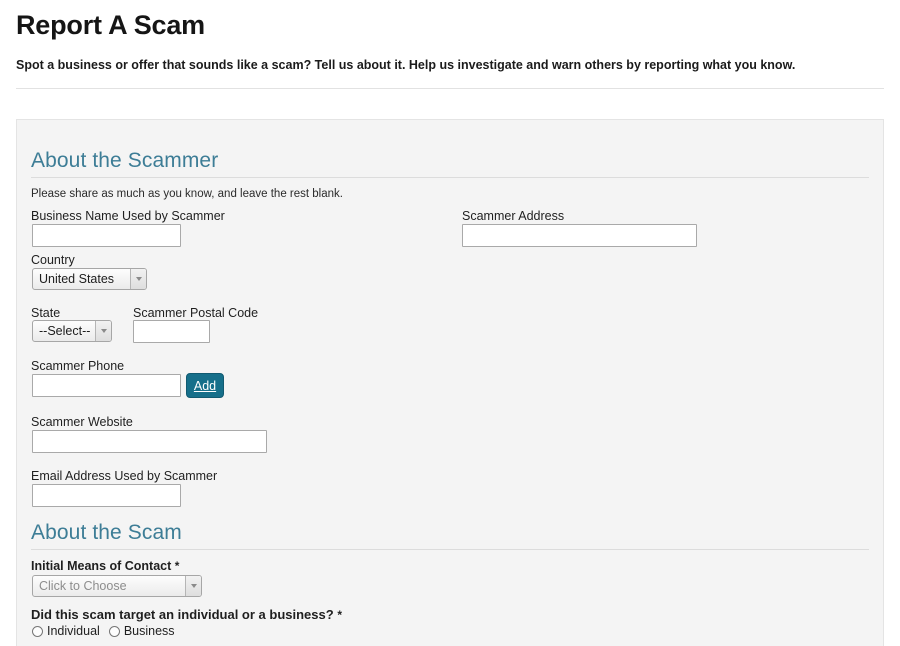 The width and height of the screenshot is (900, 646). Describe the element at coordinates (128, 216) in the screenshot. I see `label-business-name: Business Name Used by Scammer` at that location.